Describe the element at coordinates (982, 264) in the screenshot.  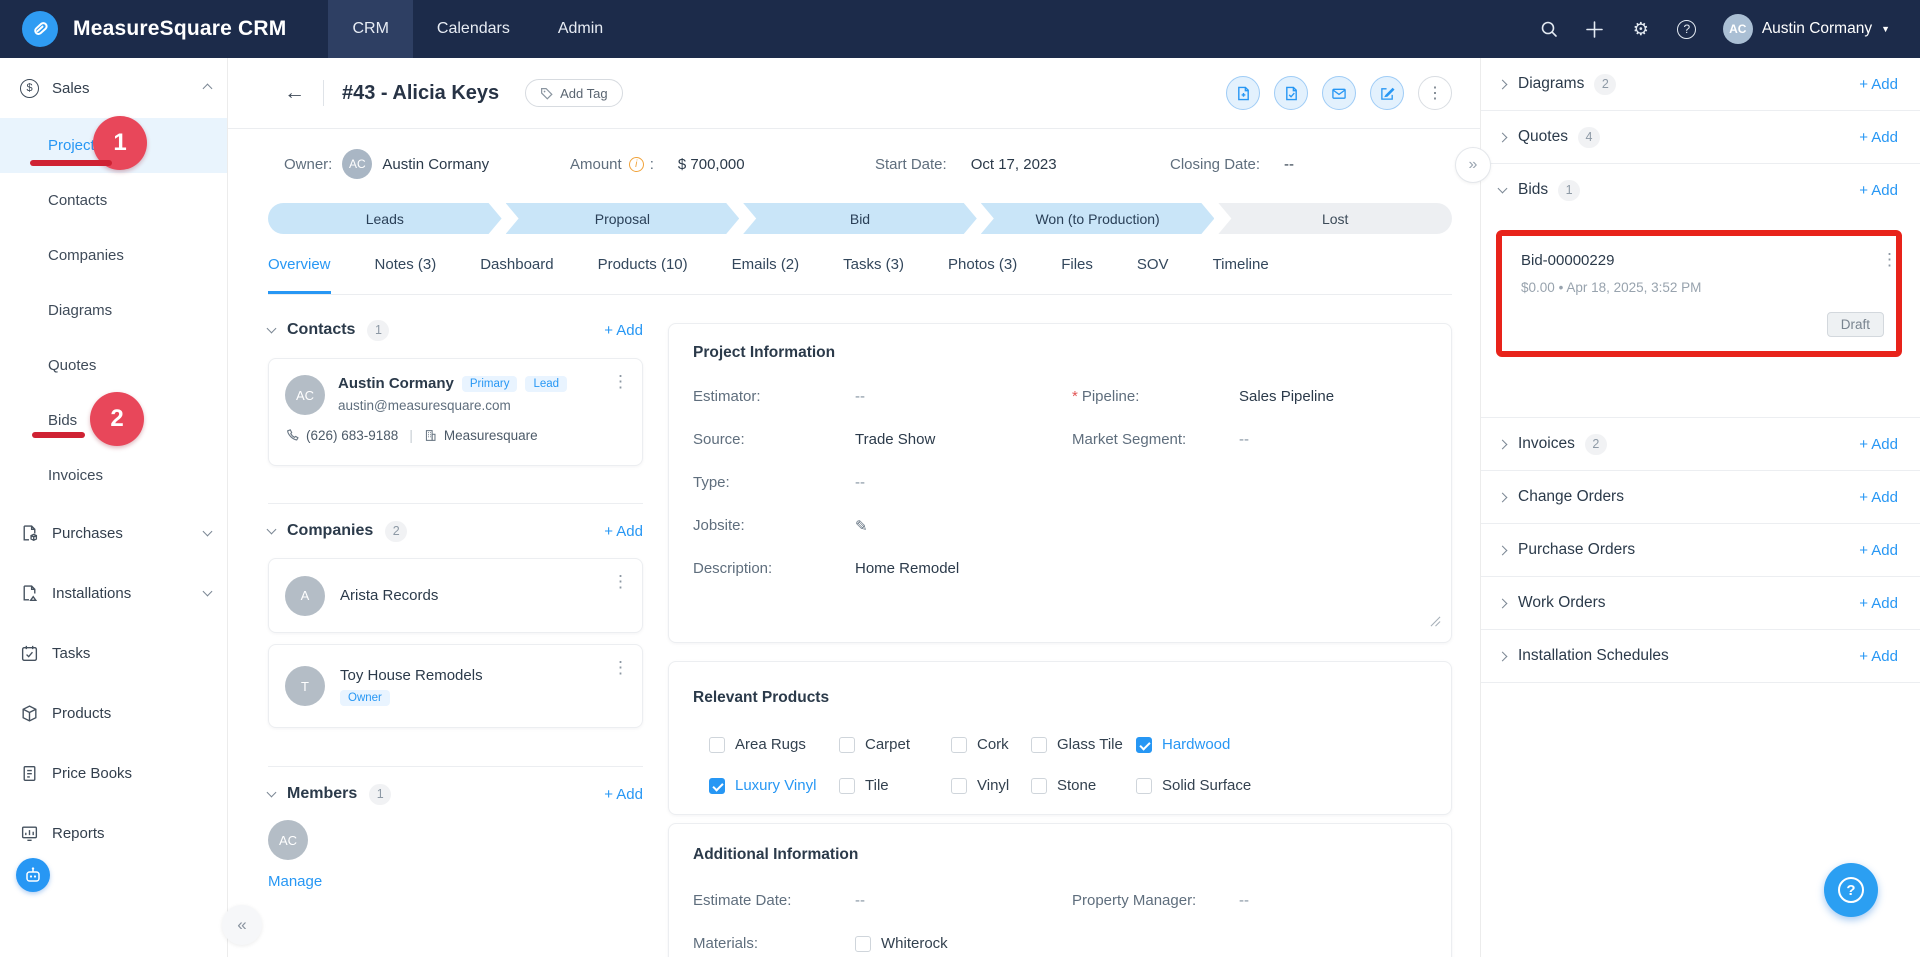
I see `tab-photos: Photos (3)` at that location.